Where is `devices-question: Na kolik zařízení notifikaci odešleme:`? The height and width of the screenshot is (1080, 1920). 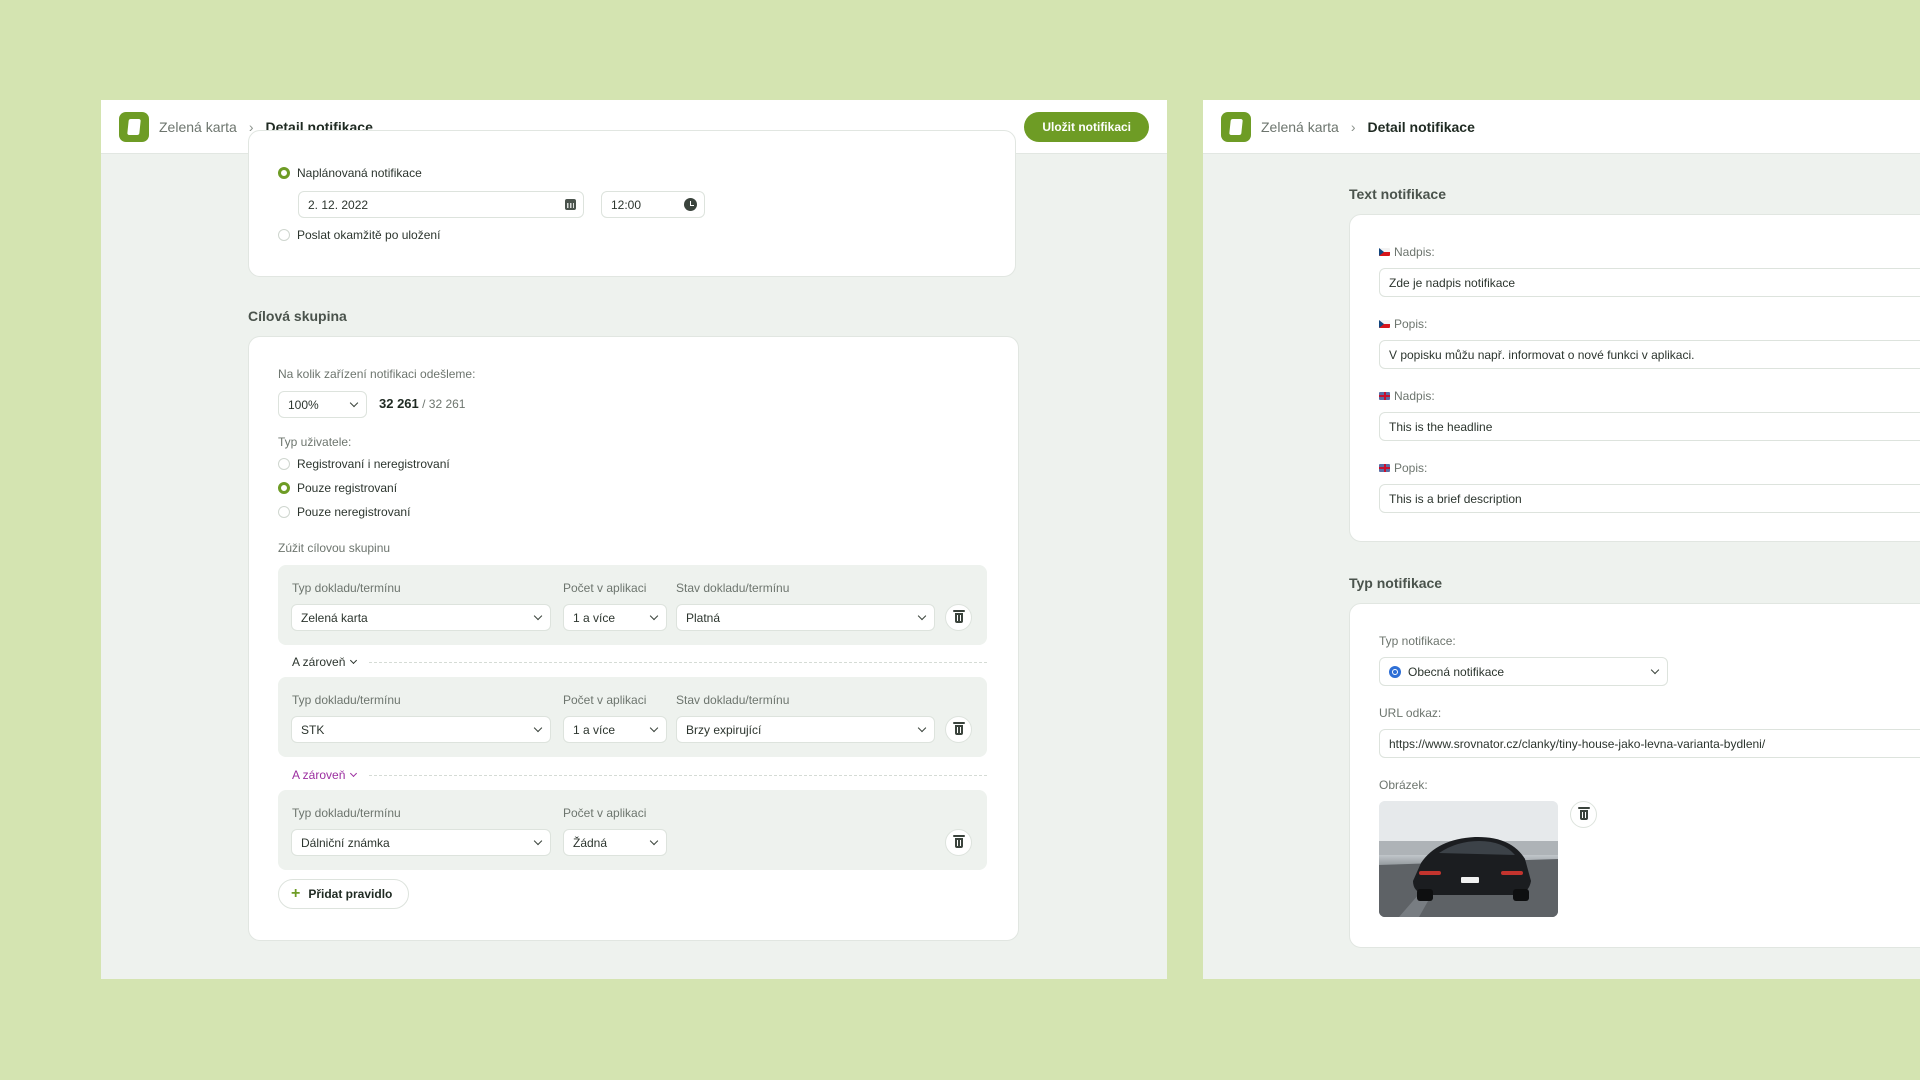
devices-question: Na kolik zařízení notifikaci odešleme: is located at coordinates (377, 374).